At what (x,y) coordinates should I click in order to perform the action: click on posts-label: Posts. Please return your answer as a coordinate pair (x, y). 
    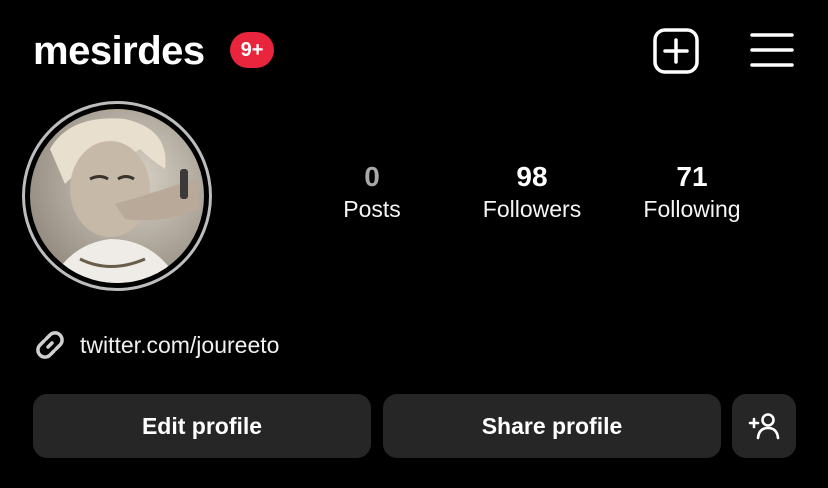
    Looking at the image, I should click on (372, 209).